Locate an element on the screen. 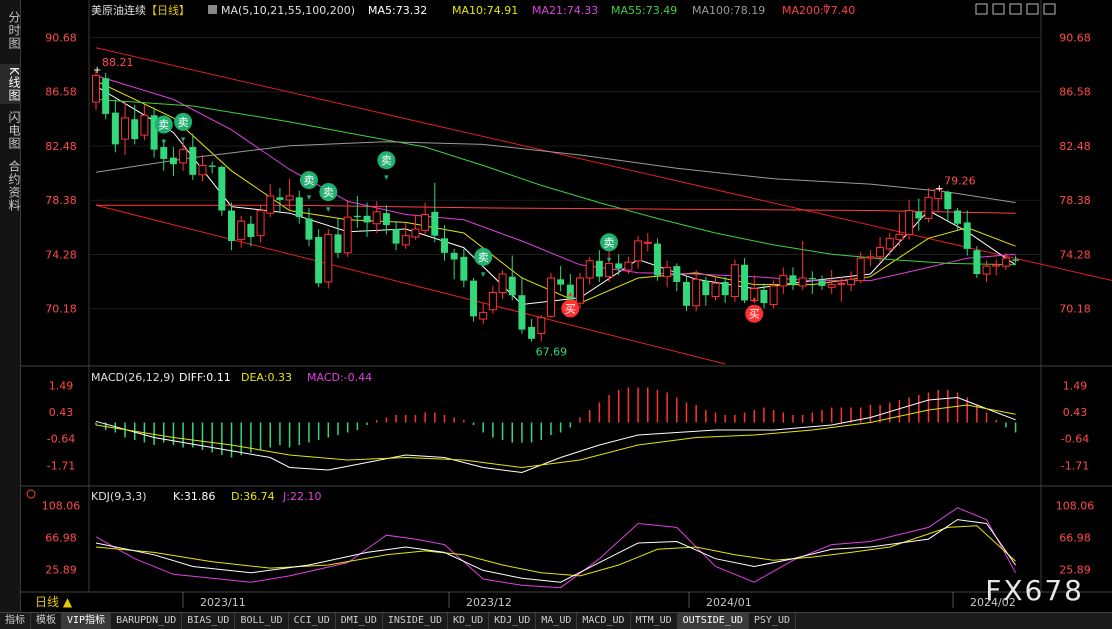  y-tick-left: 86.58 is located at coordinates (61, 92).